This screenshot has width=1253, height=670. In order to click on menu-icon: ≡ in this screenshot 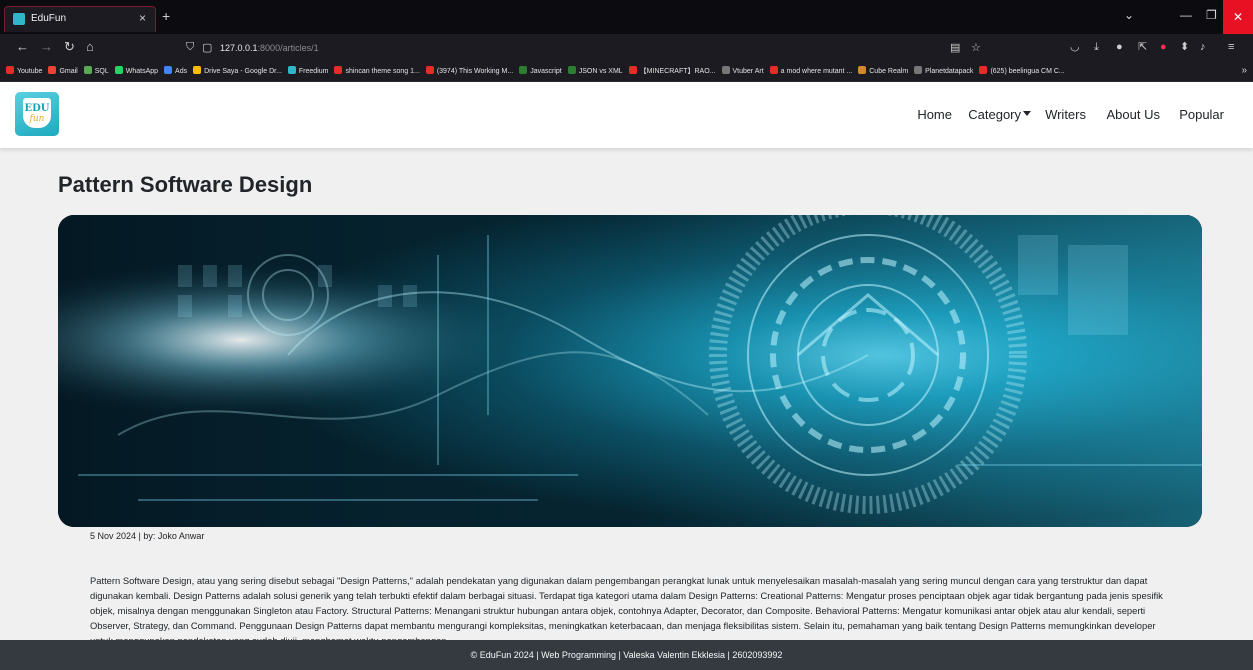, I will do `click(1231, 47)`.